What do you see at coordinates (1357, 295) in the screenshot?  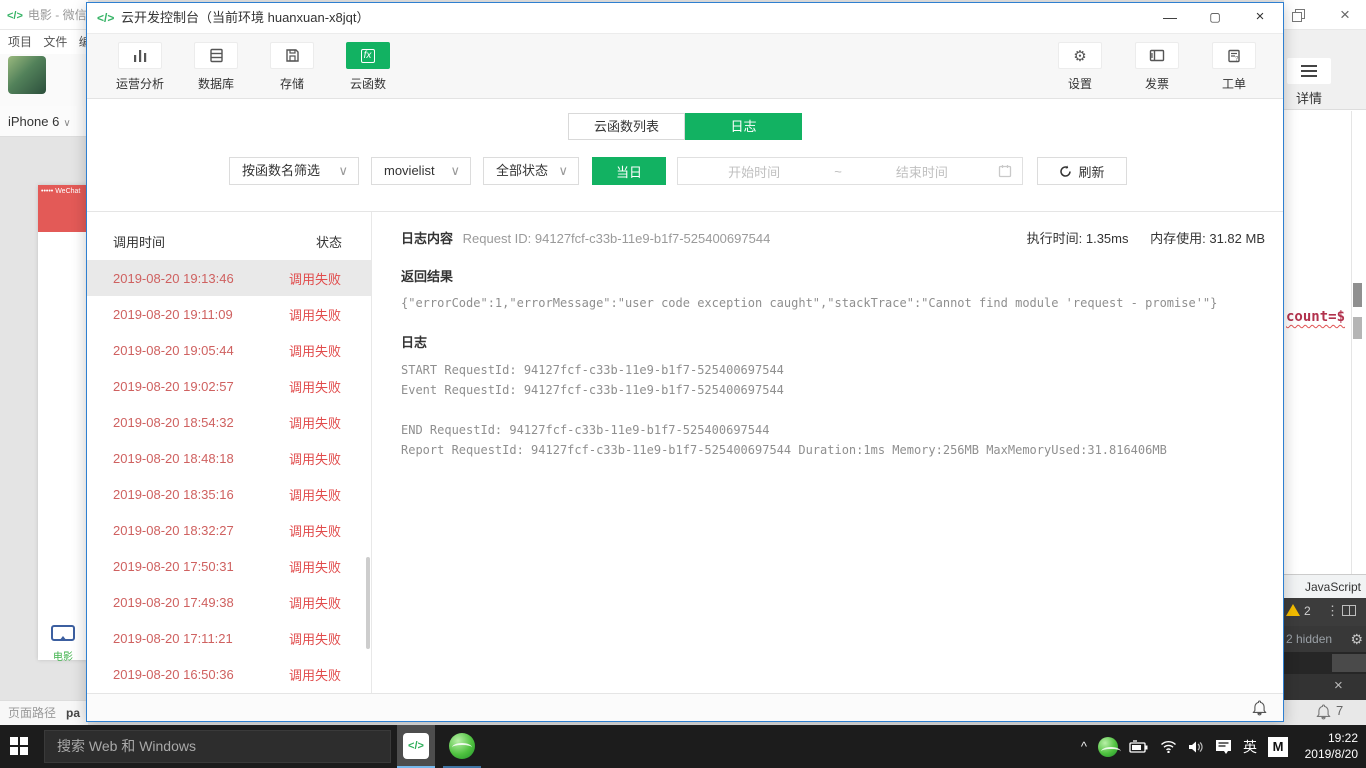 I see `editor-scroll-thumb` at bounding box center [1357, 295].